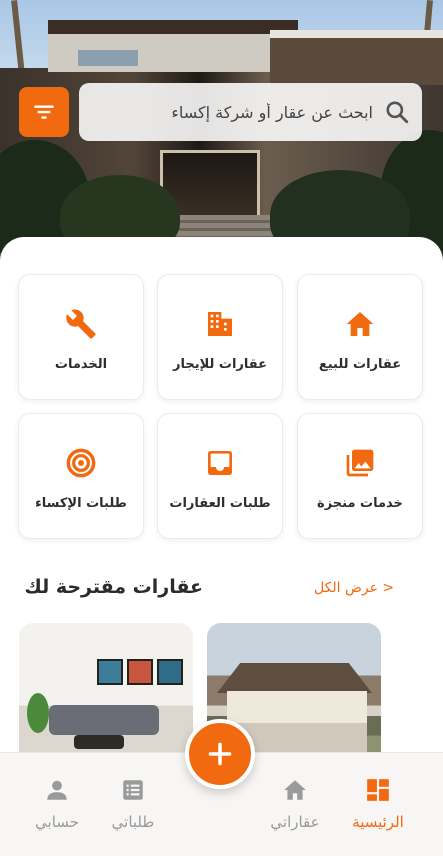  What do you see at coordinates (81, 324) in the screenshot?
I see `wrench-icon` at bounding box center [81, 324].